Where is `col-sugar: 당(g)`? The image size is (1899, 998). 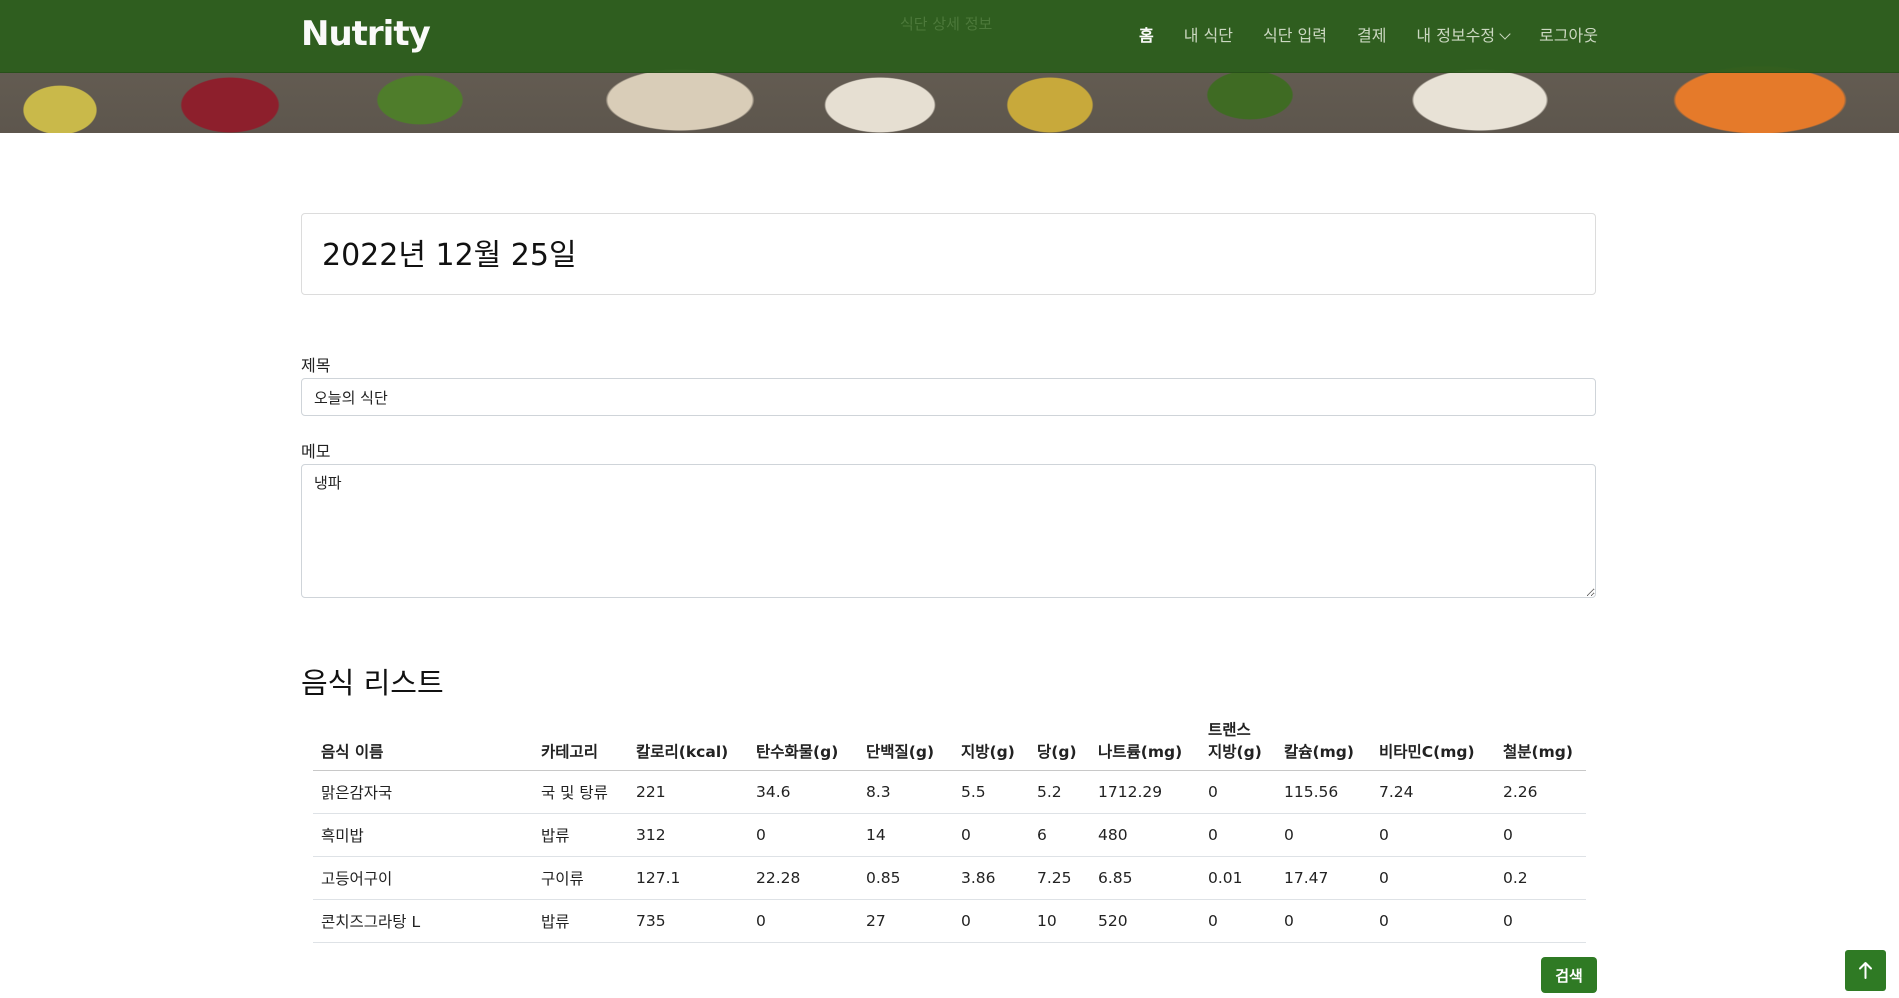 col-sugar: 당(g) is located at coordinates (1059, 741).